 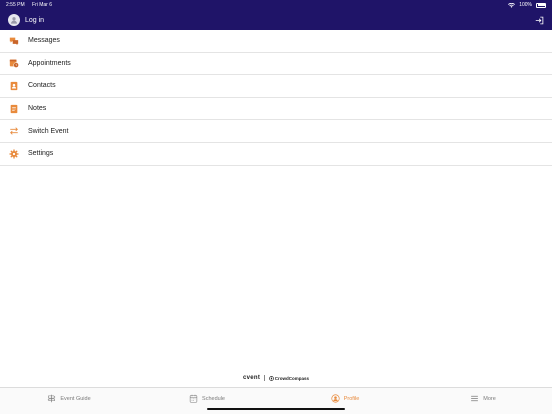 What do you see at coordinates (14, 109) in the screenshot?
I see `notepad-icon` at bounding box center [14, 109].